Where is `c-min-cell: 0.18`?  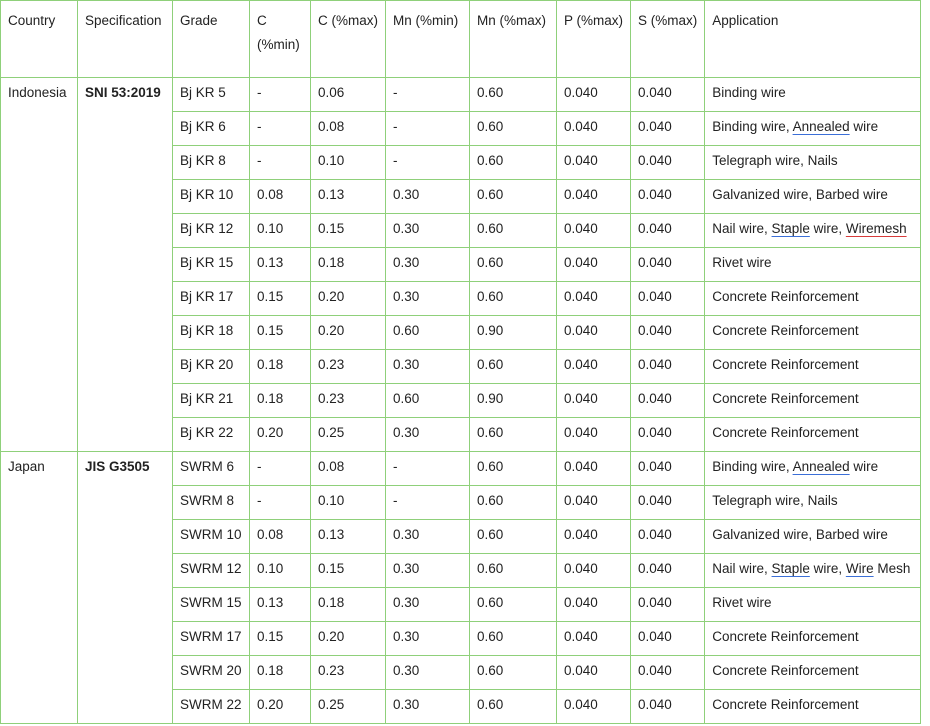 c-min-cell: 0.18 is located at coordinates (280, 400).